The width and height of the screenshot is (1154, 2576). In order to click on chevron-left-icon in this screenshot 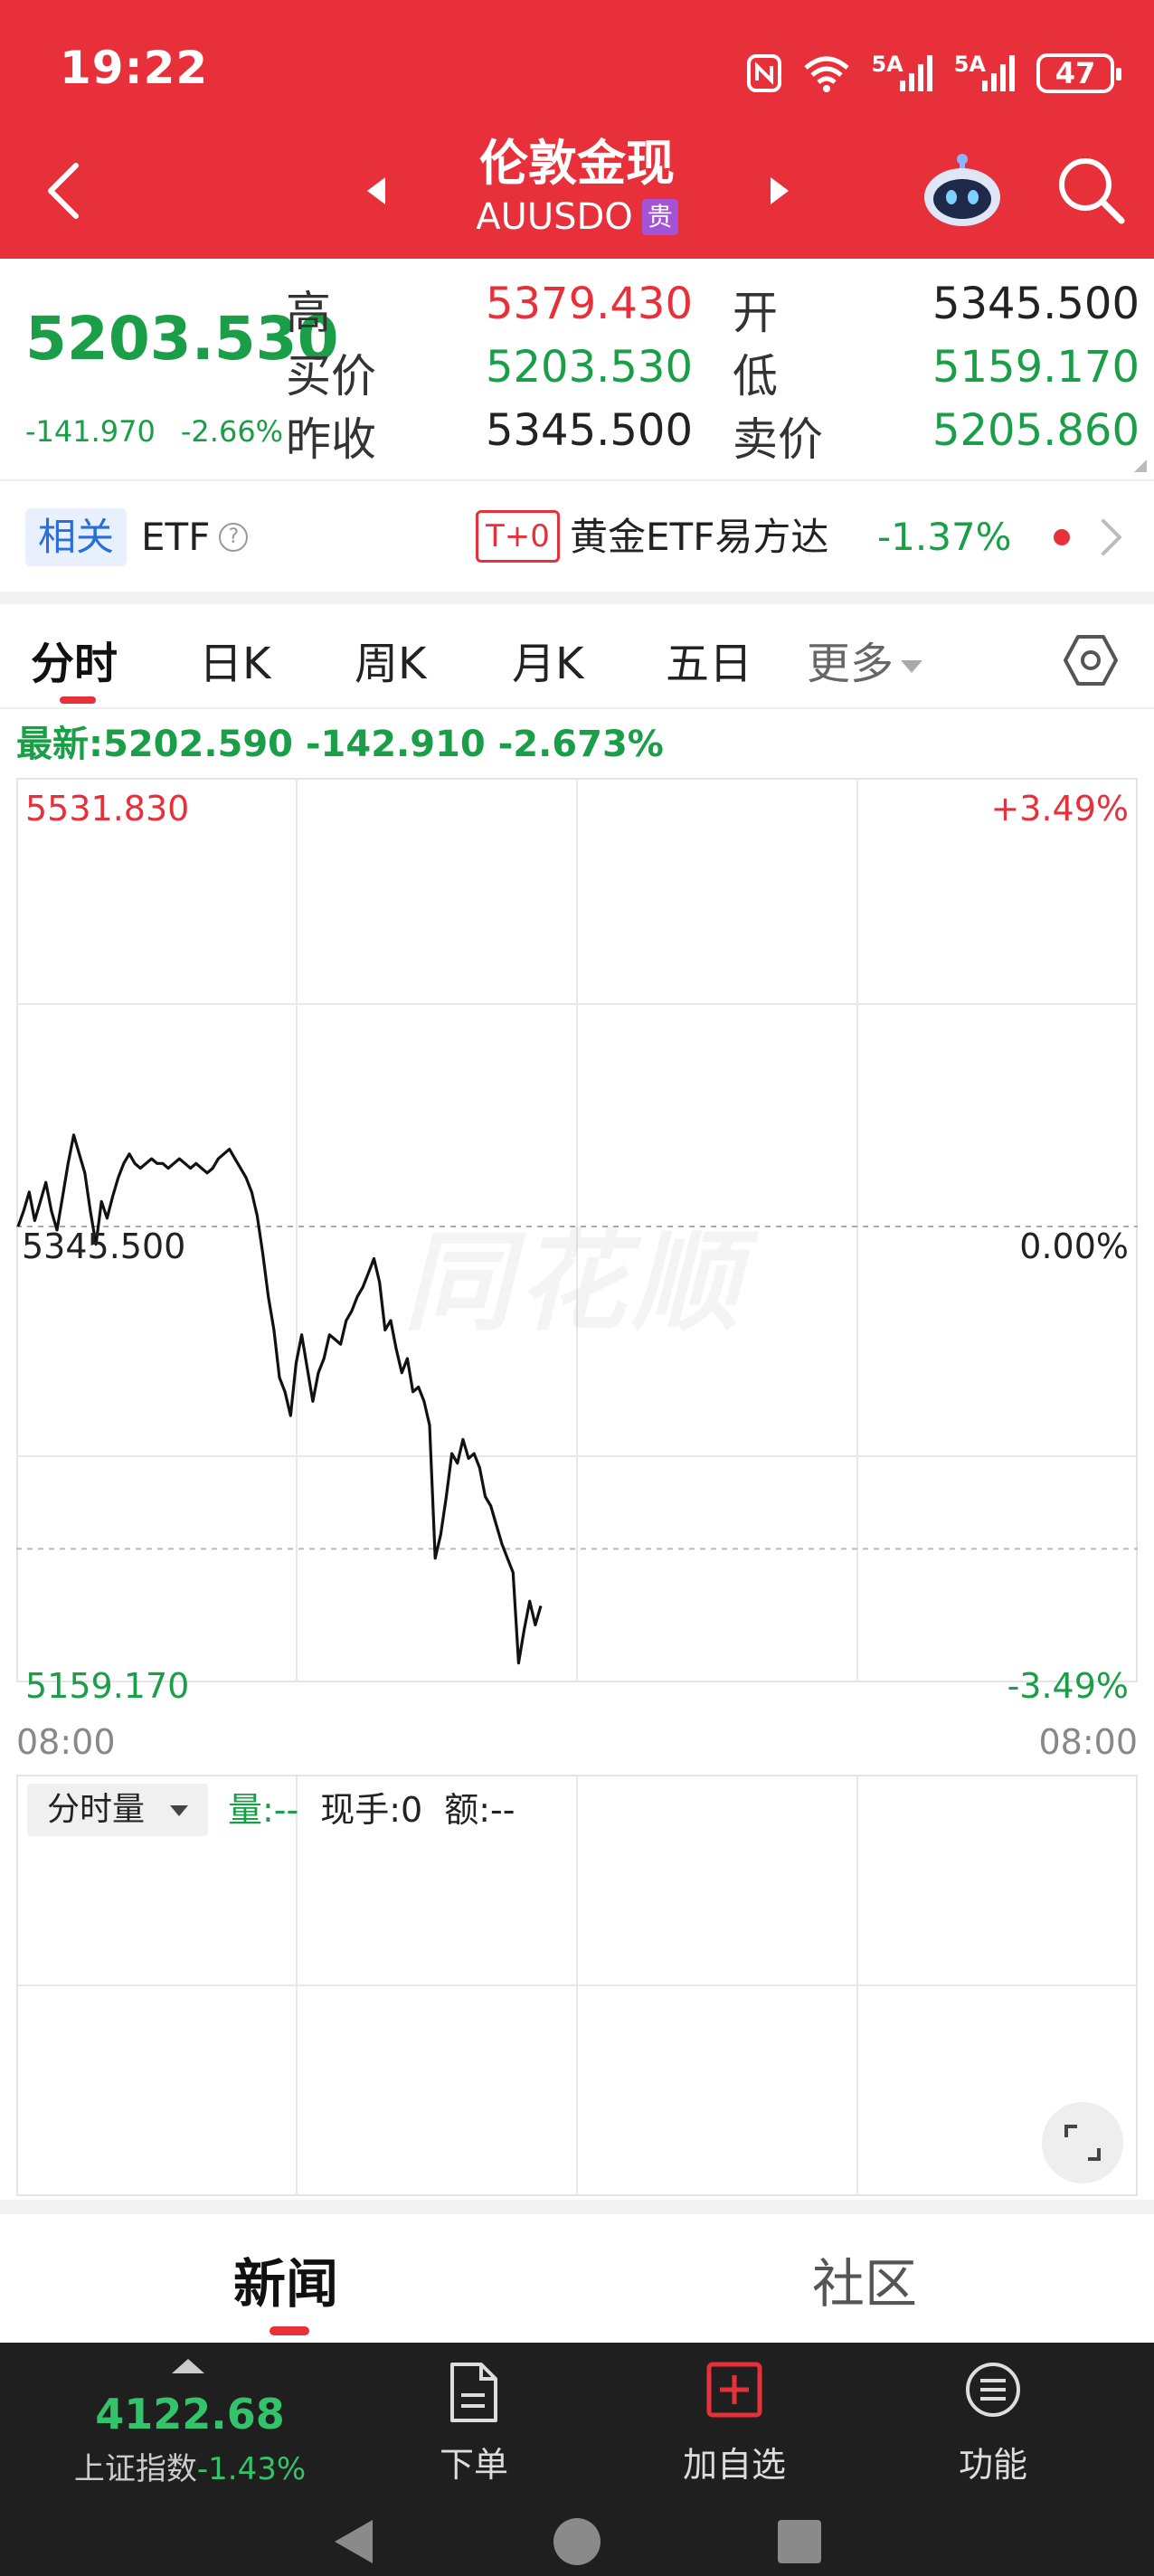, I will do `click(63, 191)`.